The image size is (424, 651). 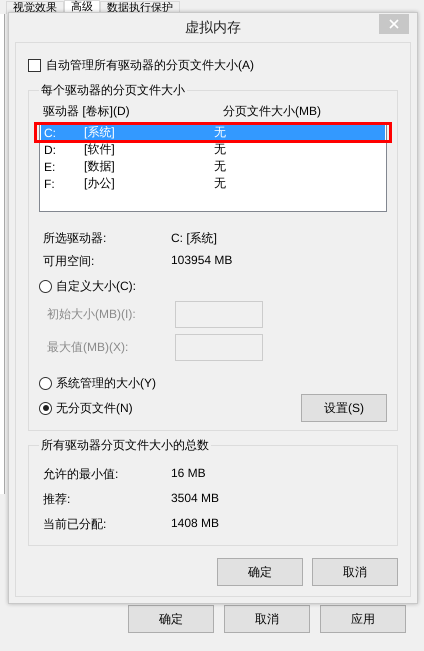 I want to click on total-value: 3504 MB, so click(x=195, y=499).